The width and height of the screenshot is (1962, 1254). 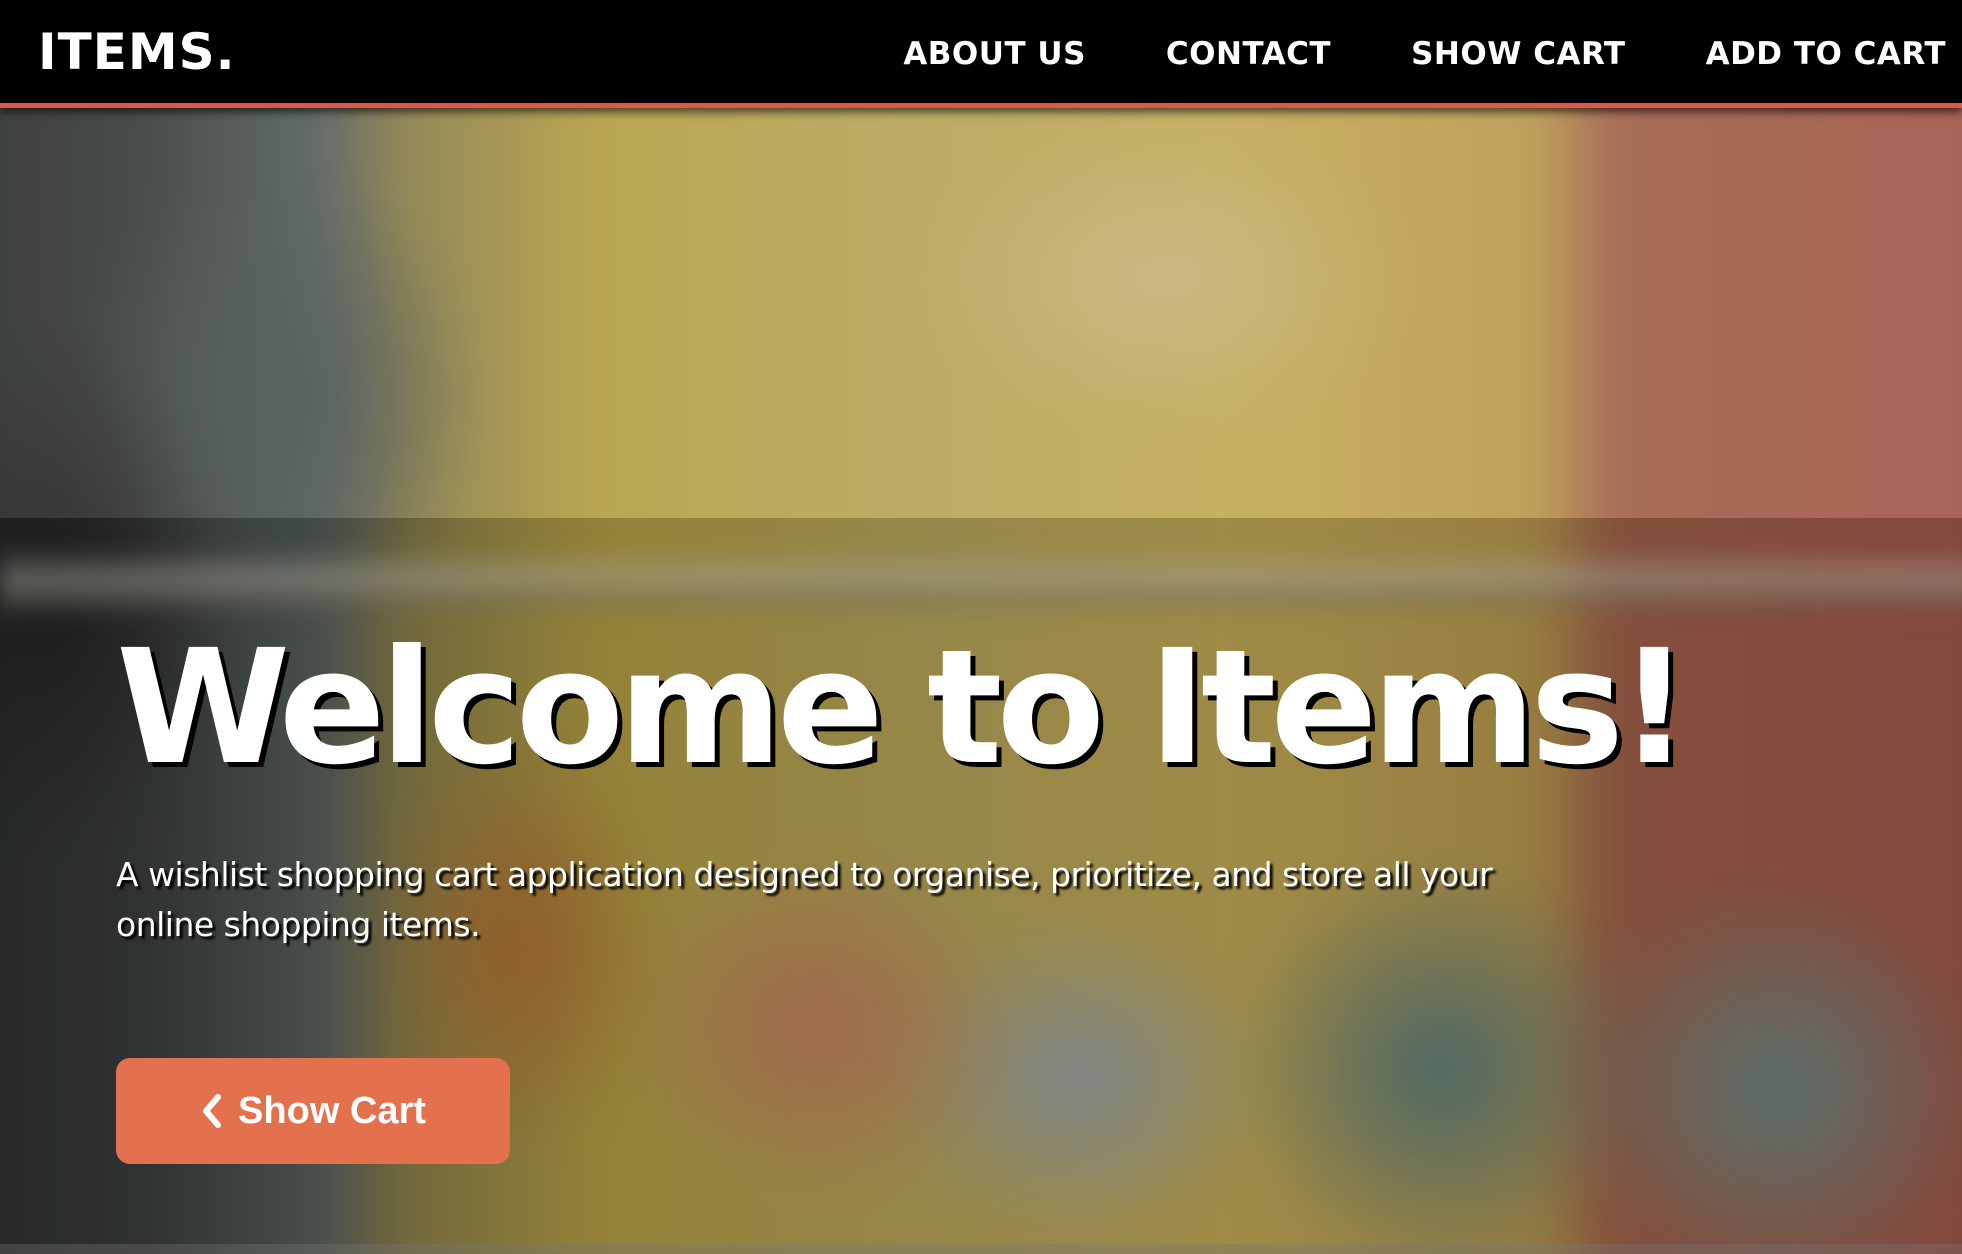 I want to click on show-cart-button-label: Show Cart, so click(x=332, y=1111).